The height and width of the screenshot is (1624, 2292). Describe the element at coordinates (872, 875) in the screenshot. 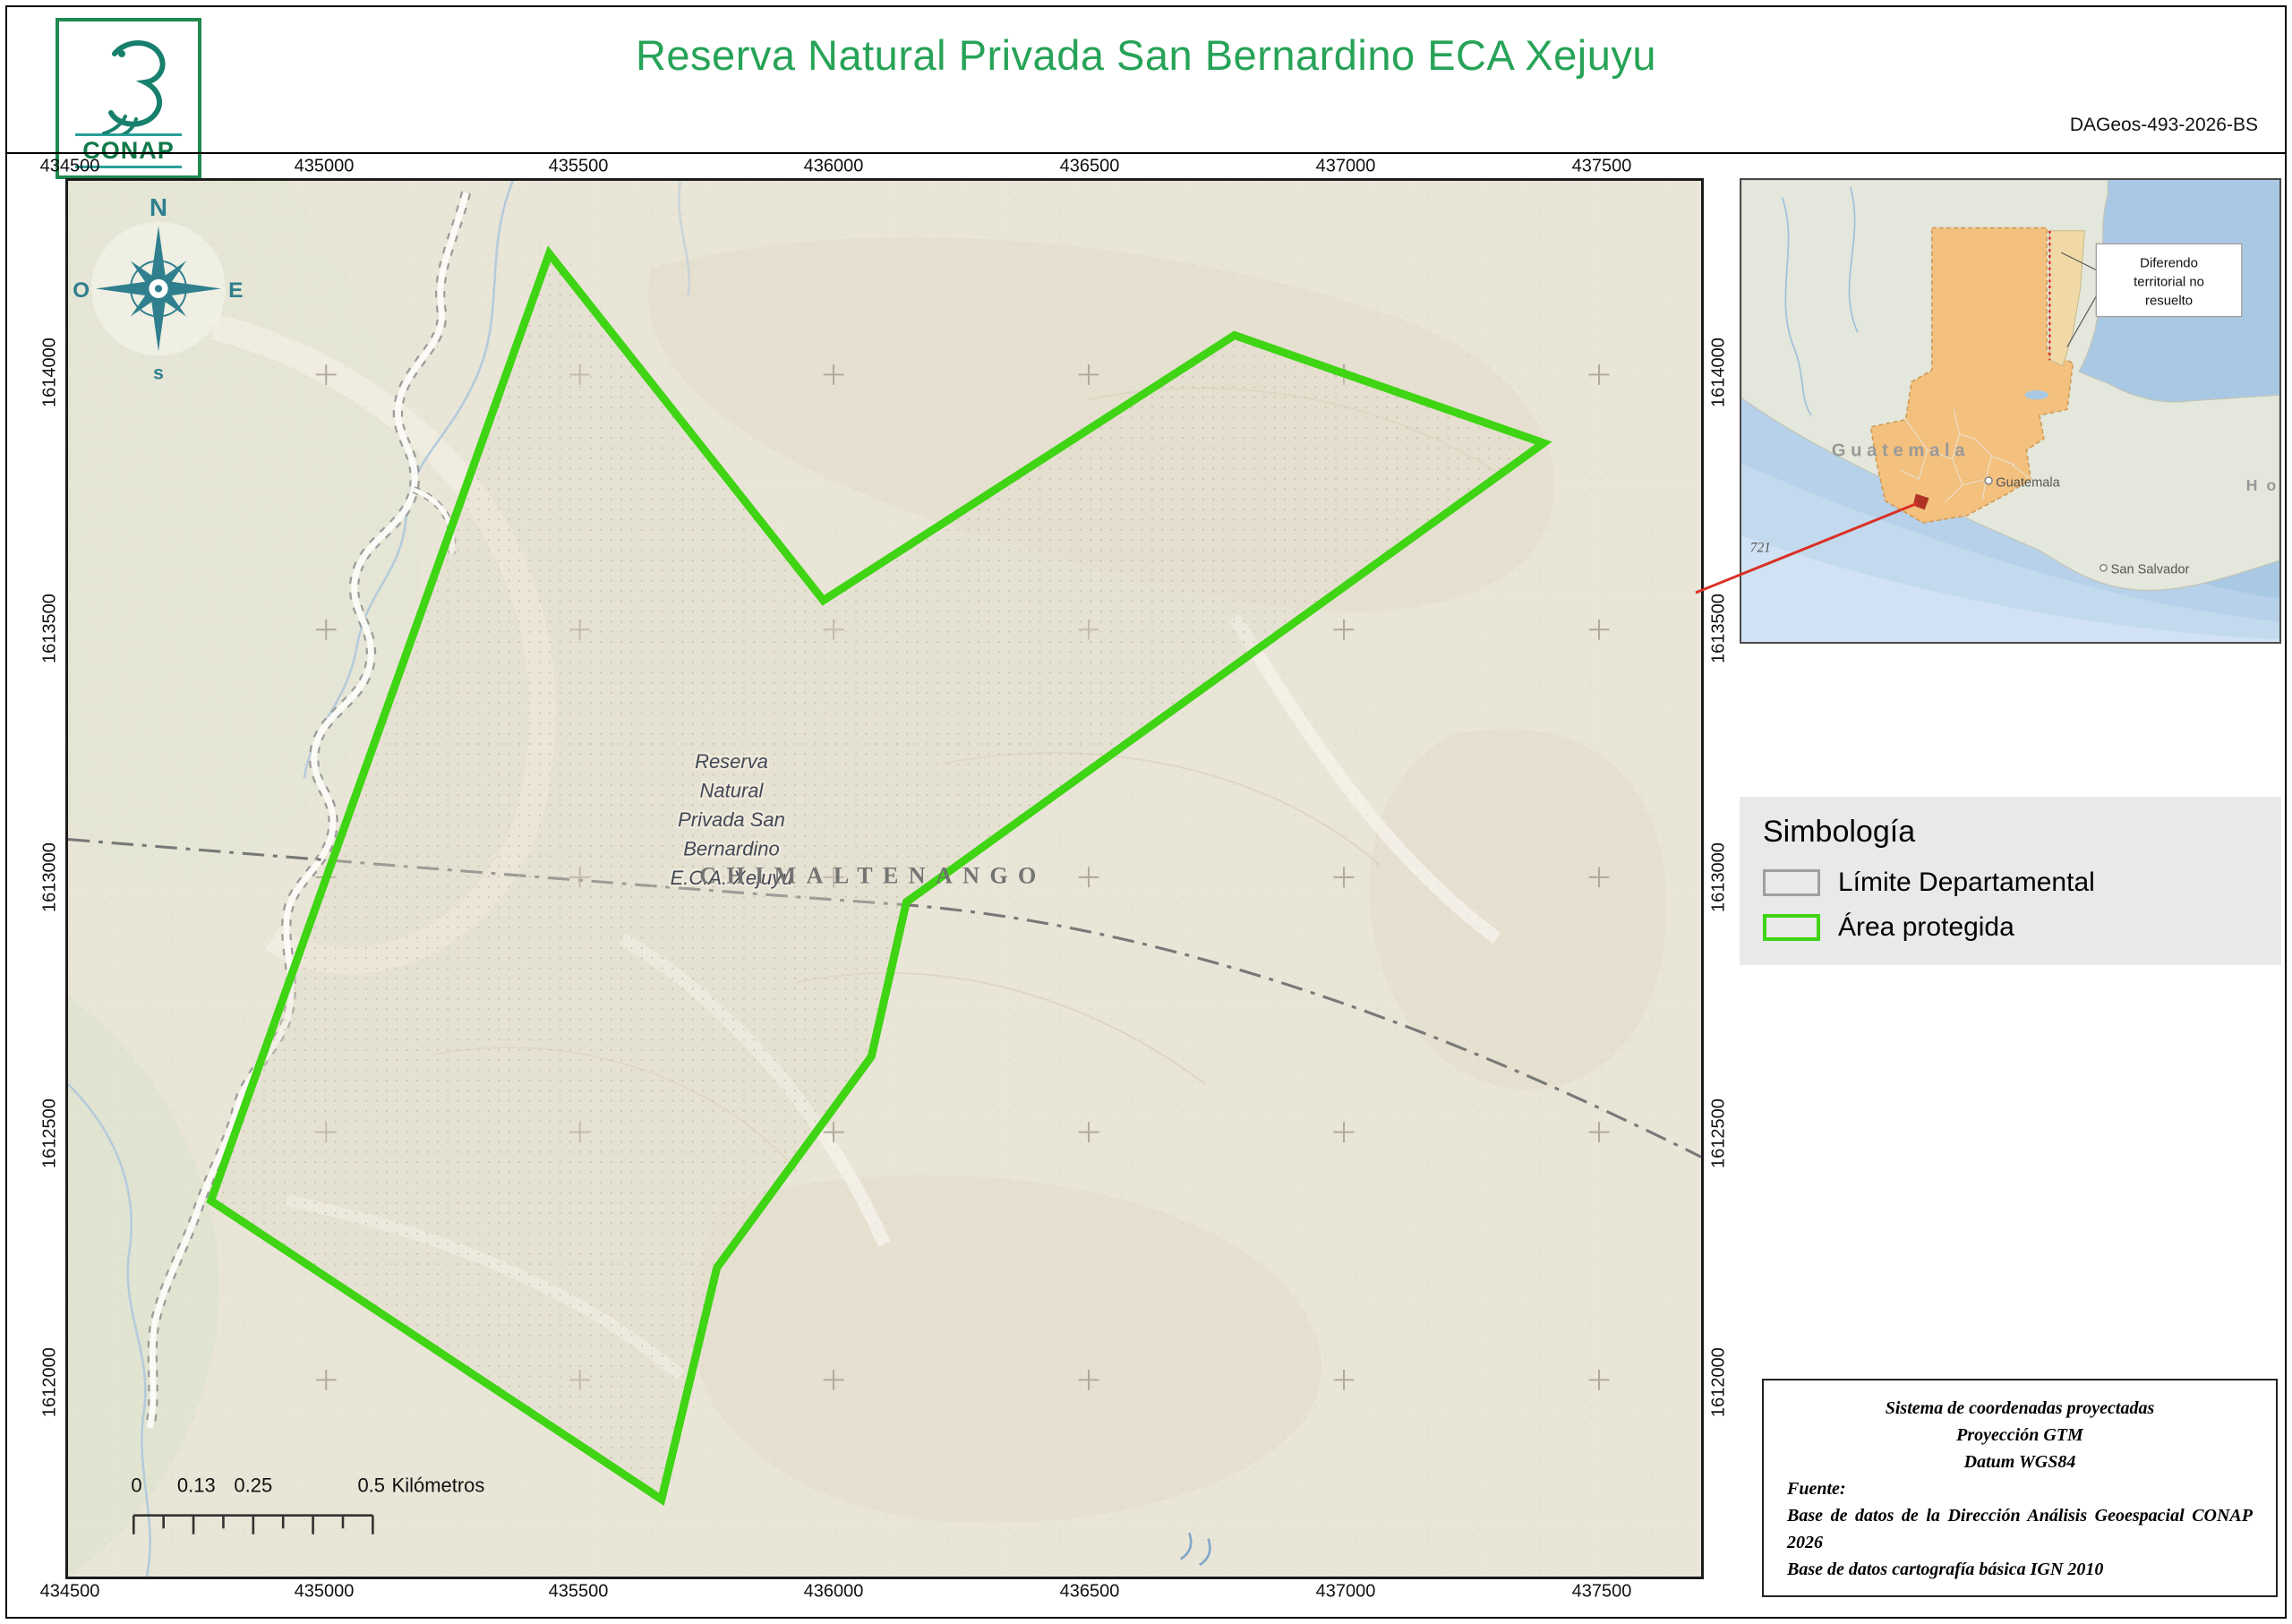

I see `department-name-label: CHIMALTENANGO` at that location.